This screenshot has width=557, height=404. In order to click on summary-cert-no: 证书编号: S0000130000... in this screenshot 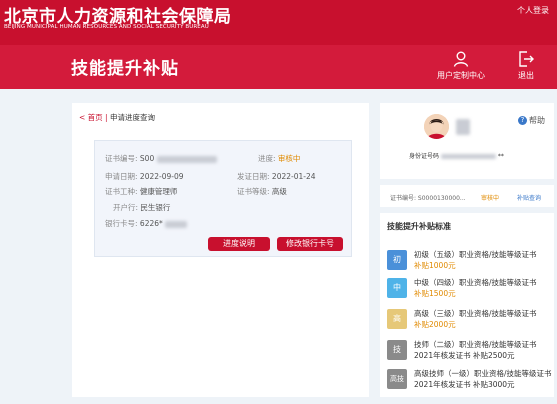, I will do `click(428, 198)`.